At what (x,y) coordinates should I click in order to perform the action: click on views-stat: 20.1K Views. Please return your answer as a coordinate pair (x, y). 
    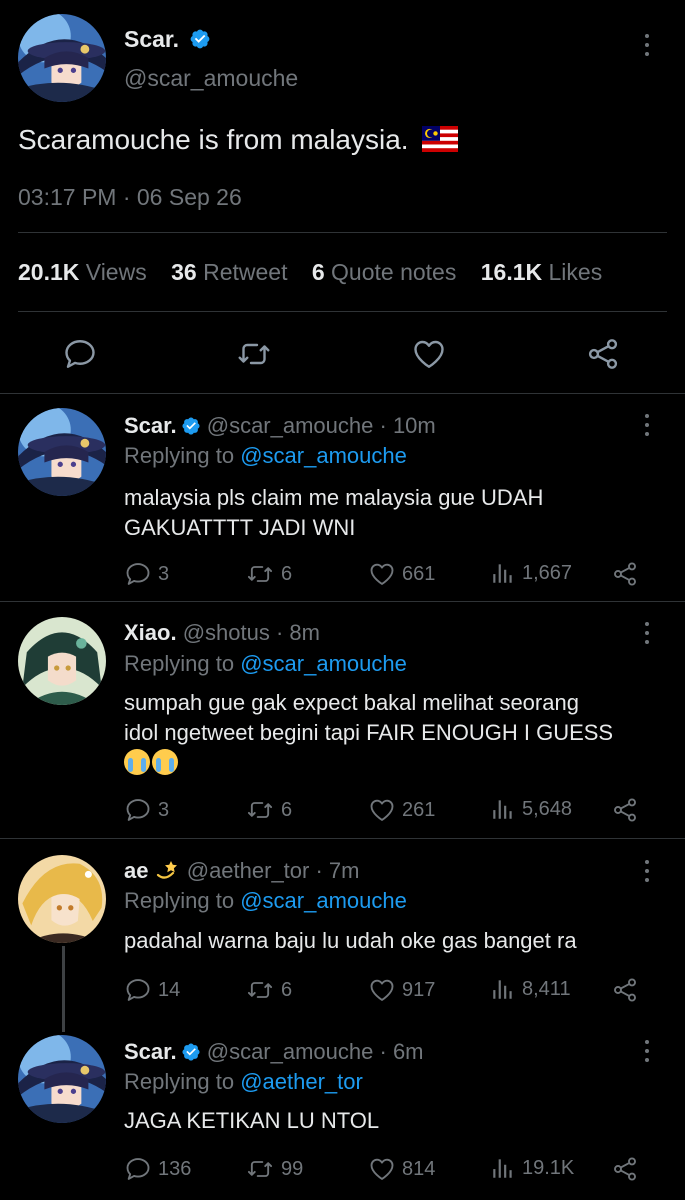
    Looking at the image, I should click on (82, 272).